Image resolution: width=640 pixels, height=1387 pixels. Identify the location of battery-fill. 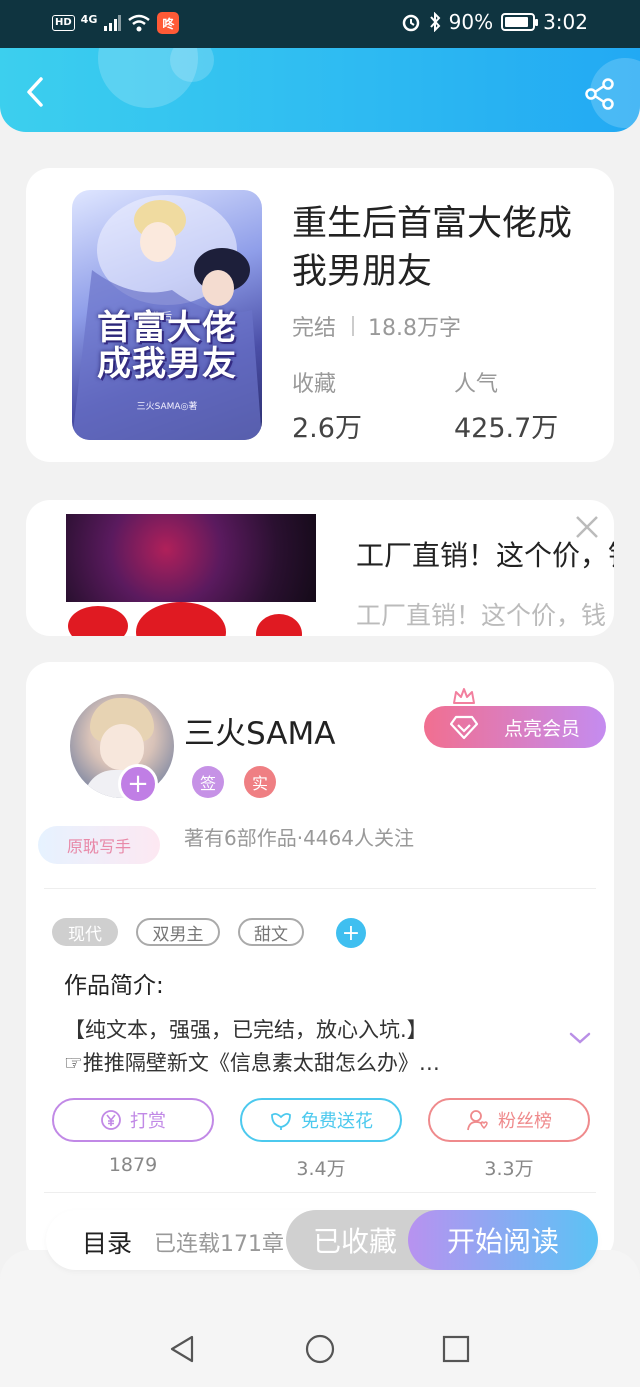
(517, 22).